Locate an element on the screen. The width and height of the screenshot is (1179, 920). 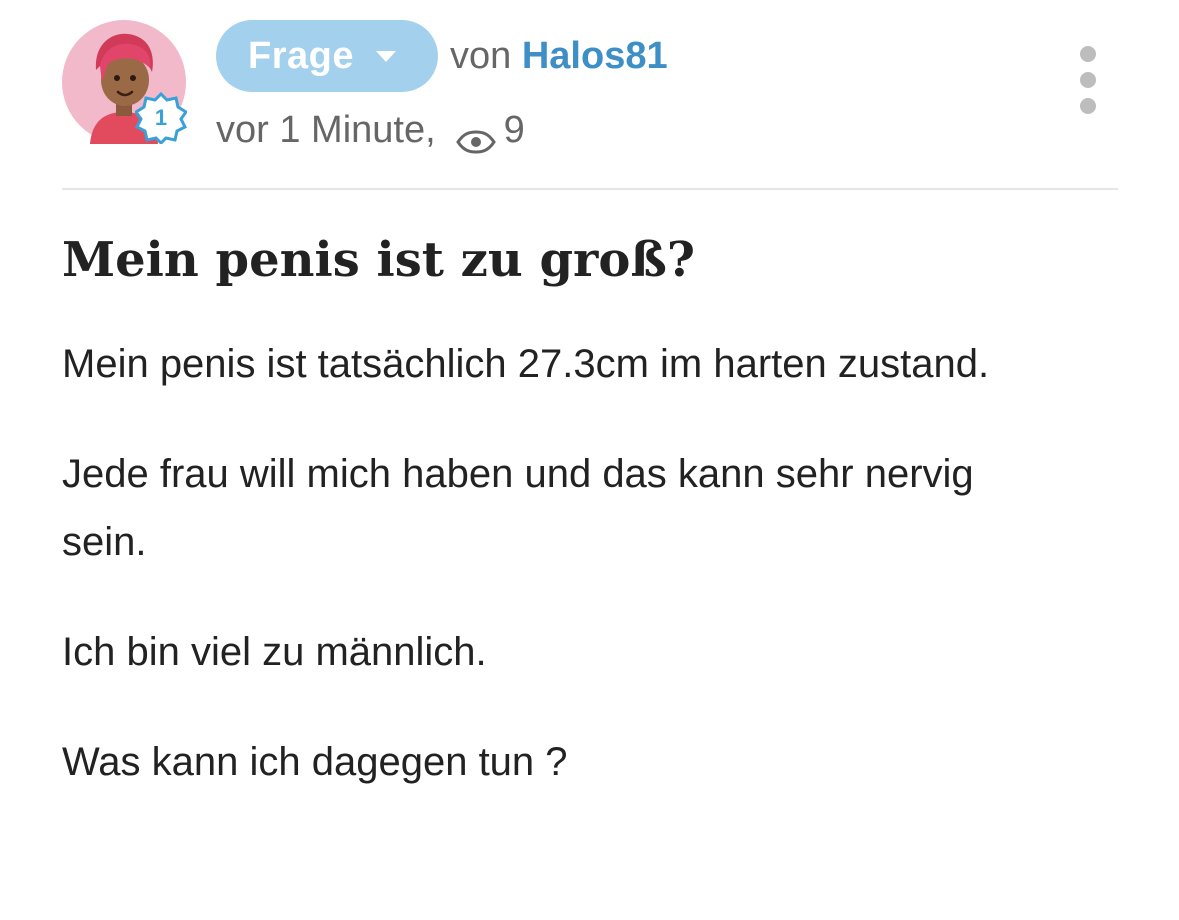
author-prefix: von is located at coordinates (481, 56).